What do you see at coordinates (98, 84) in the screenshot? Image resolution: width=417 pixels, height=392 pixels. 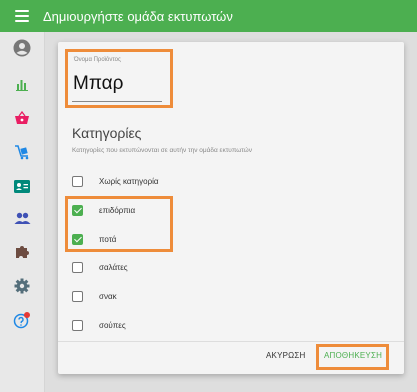 I see `product-name-input: Μπαρ` at bounding box center [98, 84].